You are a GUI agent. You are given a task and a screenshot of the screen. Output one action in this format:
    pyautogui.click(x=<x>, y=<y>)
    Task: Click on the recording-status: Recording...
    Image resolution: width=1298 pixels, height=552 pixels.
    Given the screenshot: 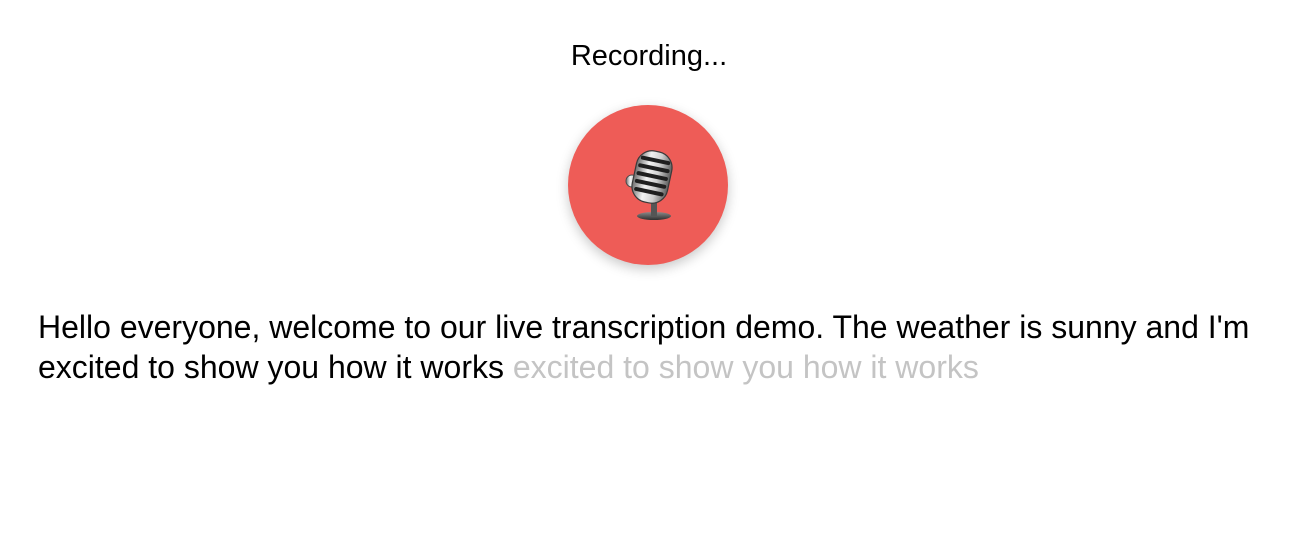 What is the action you would take?
    pyautogui.click(x=649, y=56)
    